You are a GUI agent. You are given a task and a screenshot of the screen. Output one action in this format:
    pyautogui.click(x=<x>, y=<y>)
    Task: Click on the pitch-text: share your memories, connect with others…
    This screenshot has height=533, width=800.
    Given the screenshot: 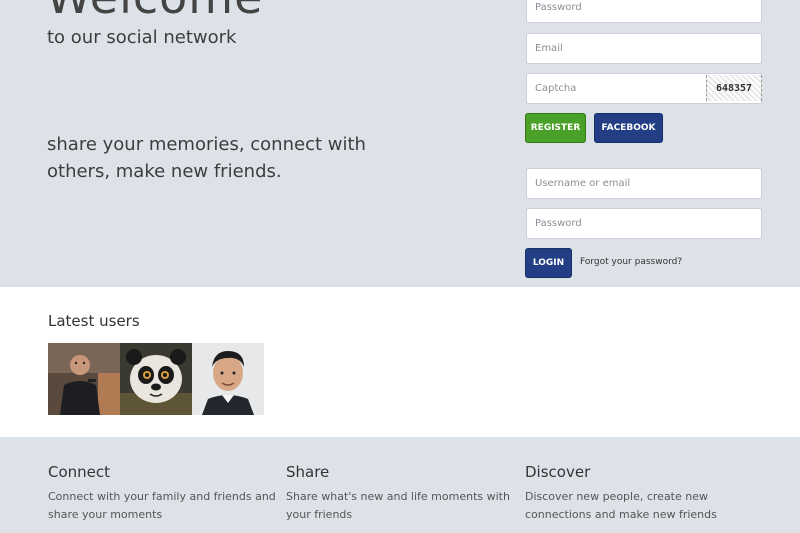 What is the action you would take?
    pyautogui.click(x=206, y=158)
    